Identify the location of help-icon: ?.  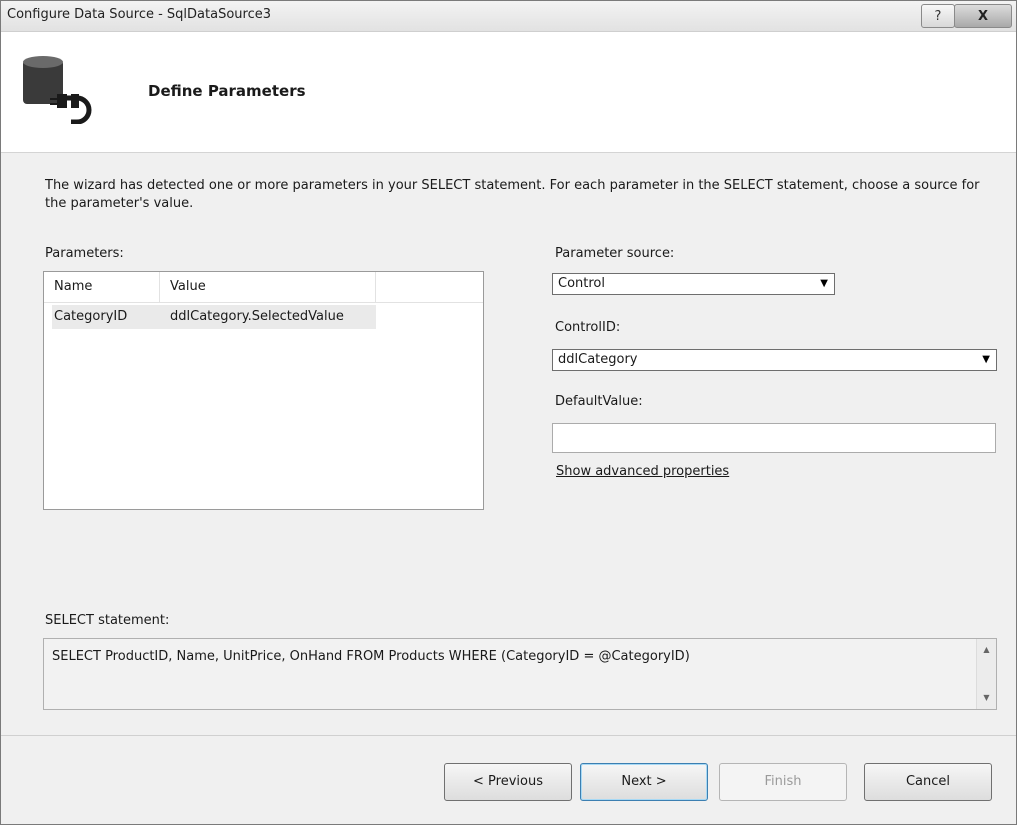
(938, 16).